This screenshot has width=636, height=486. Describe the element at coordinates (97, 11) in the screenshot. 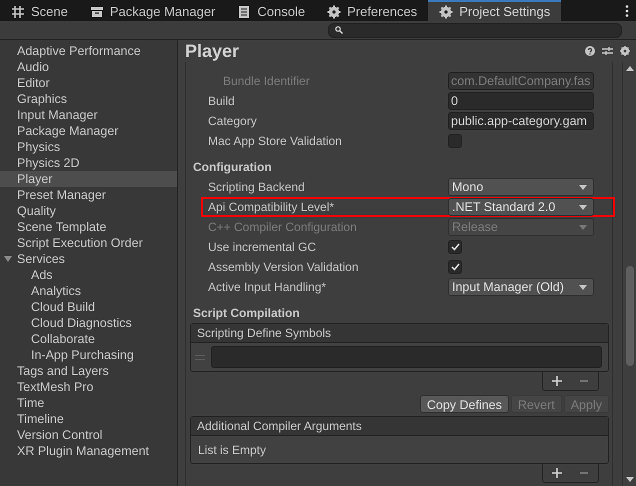

I see `package-icon` at that location.